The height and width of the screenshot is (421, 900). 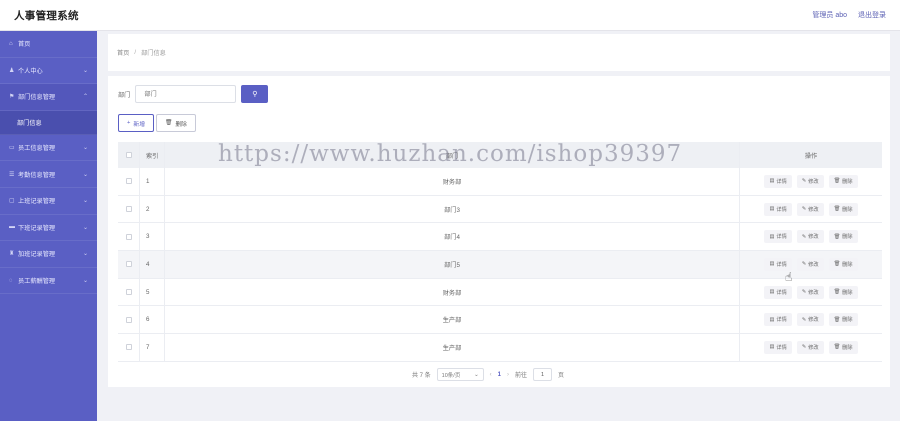 I want to click on user-name: 管理员 abo, so click(x=829, y=15).